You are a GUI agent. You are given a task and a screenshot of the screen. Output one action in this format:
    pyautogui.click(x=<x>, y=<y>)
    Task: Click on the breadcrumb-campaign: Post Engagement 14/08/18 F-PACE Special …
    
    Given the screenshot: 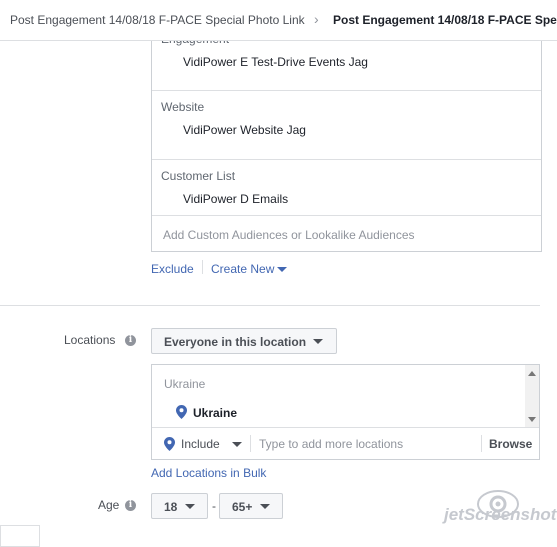 What is the action you would take?
    pyautogui.click(x=157, y=20)
    